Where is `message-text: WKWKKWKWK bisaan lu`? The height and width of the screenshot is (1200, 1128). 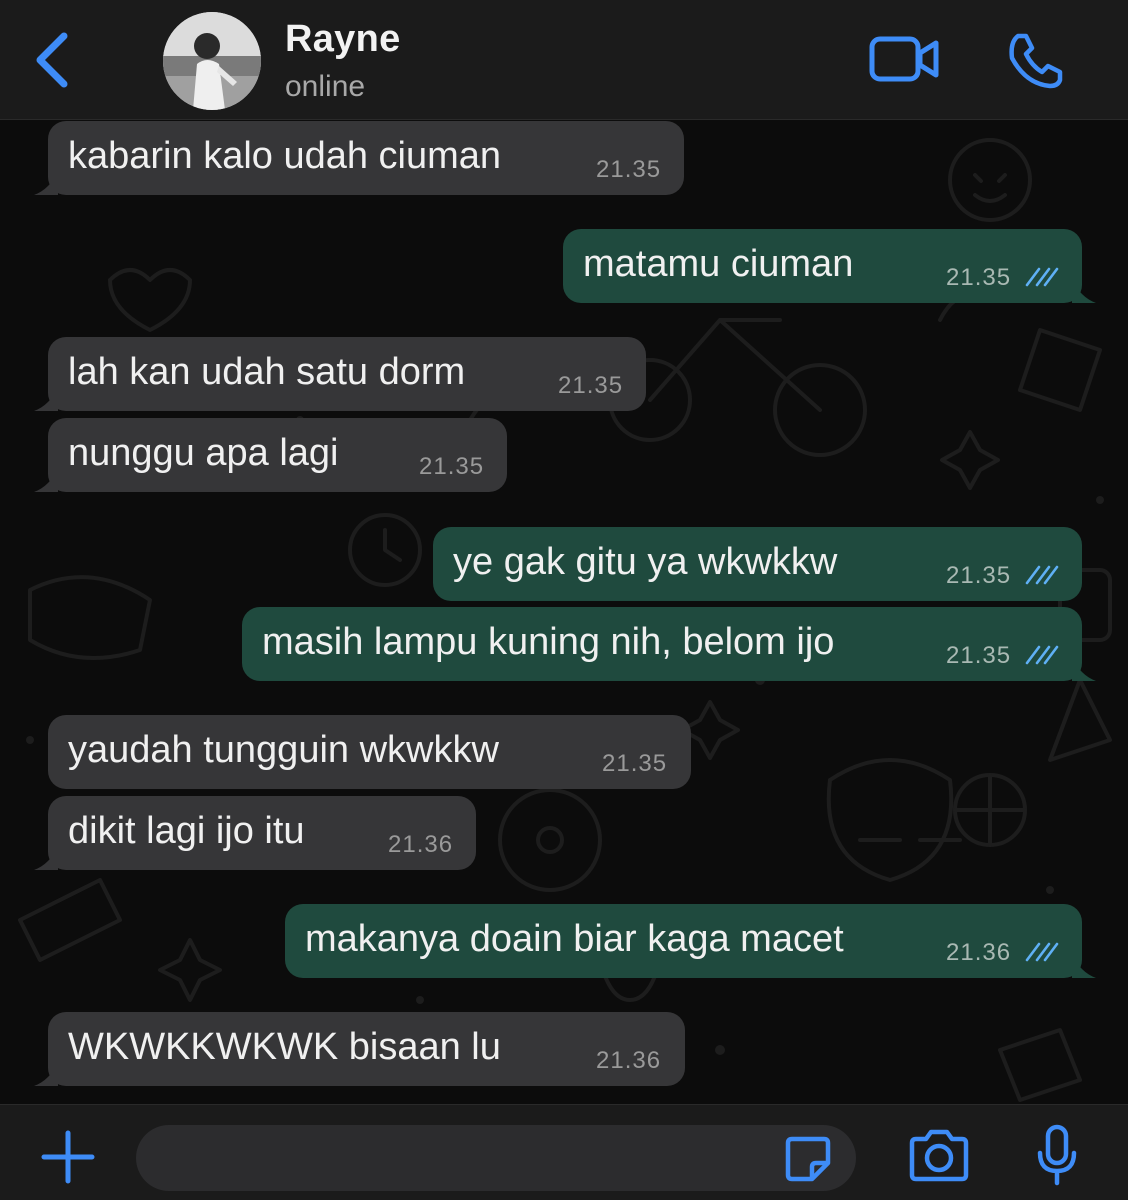 message-text: WKWKKWKWK bisaan lu is located at coordinates (284, 1047).